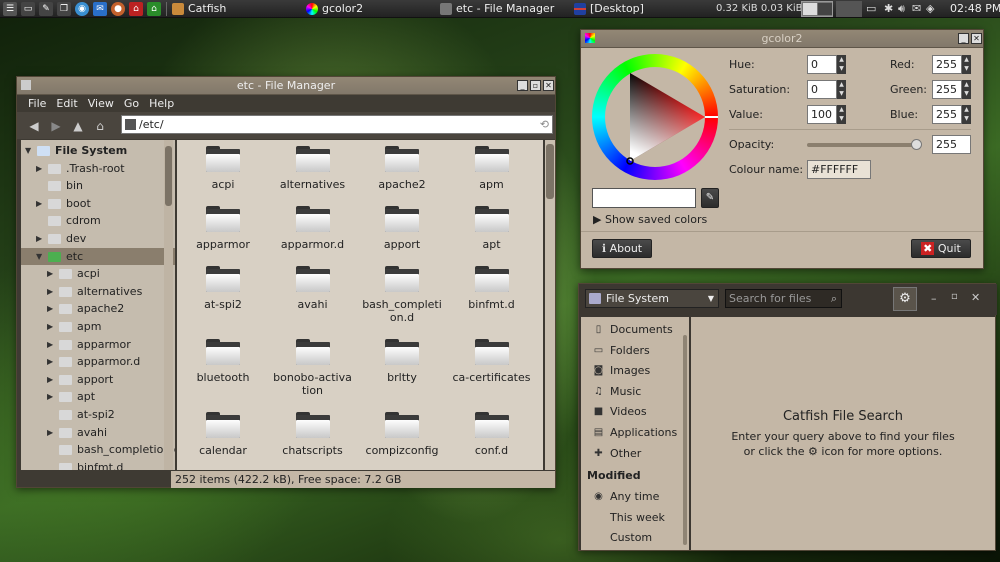  Describe the element at coordinates (788, 299) in the screenshot. I see `catfish-header-bar: File System ▼ Search for files ⌕ ⚙ – ▫ ✕` at that location.